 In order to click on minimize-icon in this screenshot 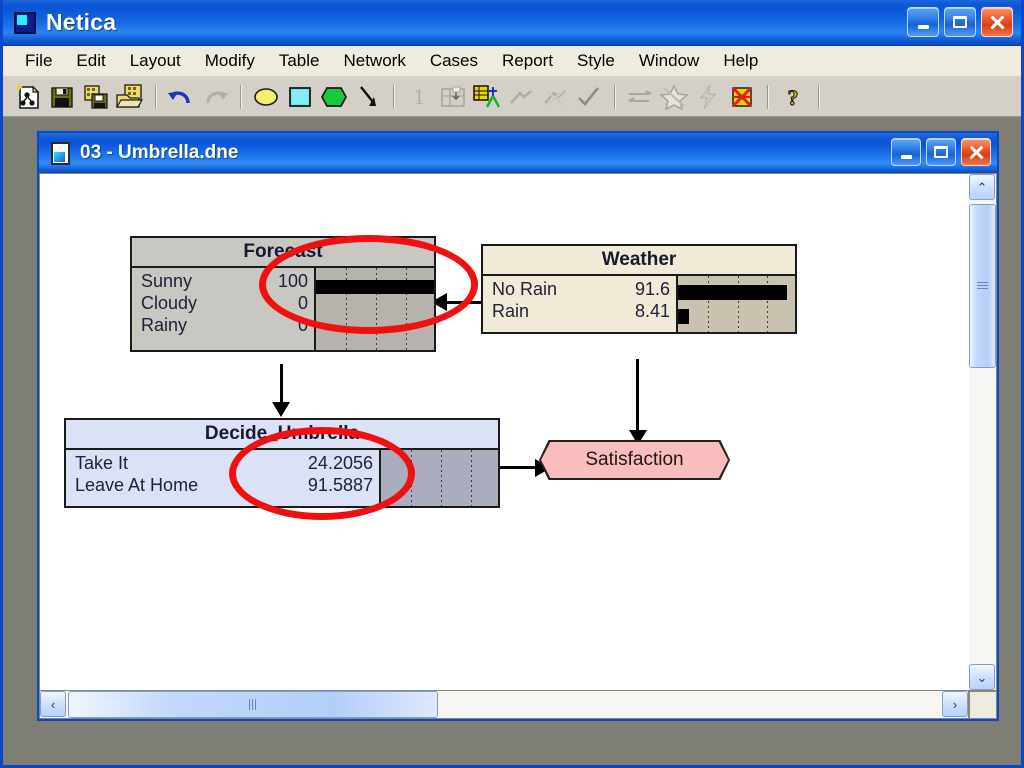, I will do `click(923, 27)`.